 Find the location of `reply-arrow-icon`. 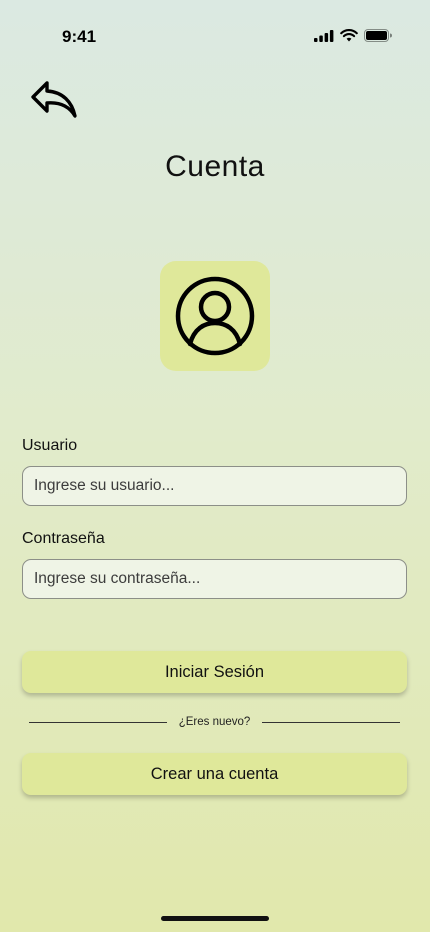

reply-arrow-icon is located at coordinates (54, 99).